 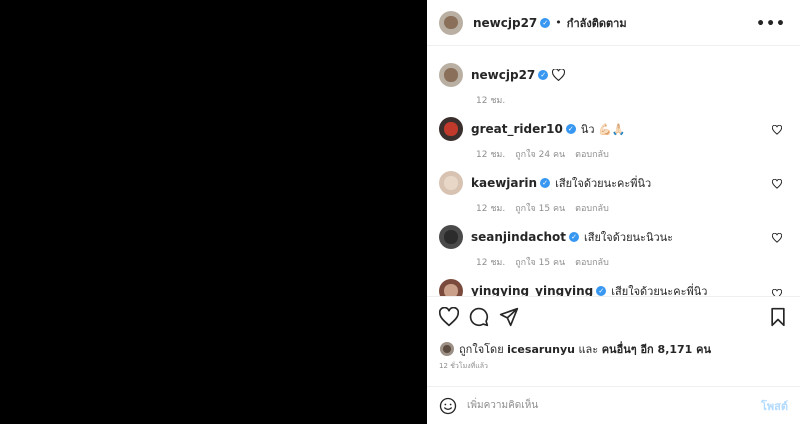 I want to click on comment-username: great_rider10, so click(x=517, y=129).